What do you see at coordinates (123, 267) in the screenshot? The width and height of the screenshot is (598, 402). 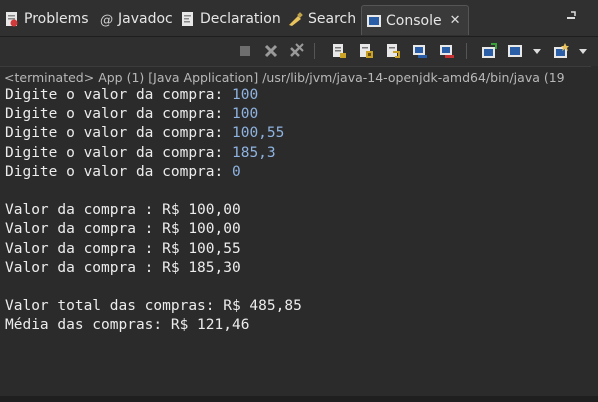 I see `console-text: Valor da compra : R$ 185,30` at bounding box center [123, 267].